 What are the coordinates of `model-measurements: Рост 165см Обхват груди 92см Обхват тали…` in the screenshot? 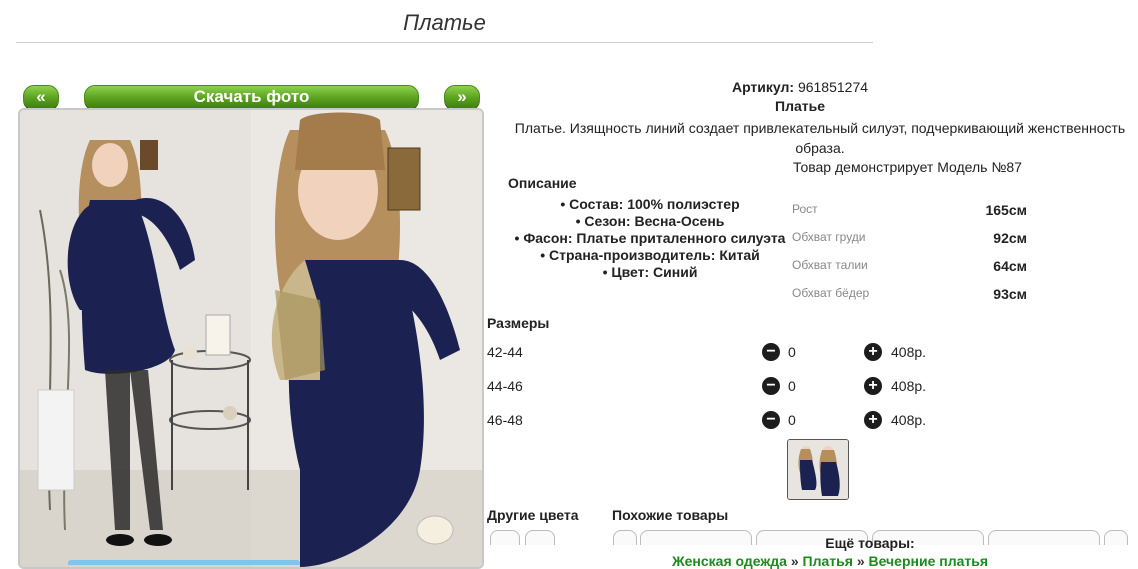 It's located at (912, 256).